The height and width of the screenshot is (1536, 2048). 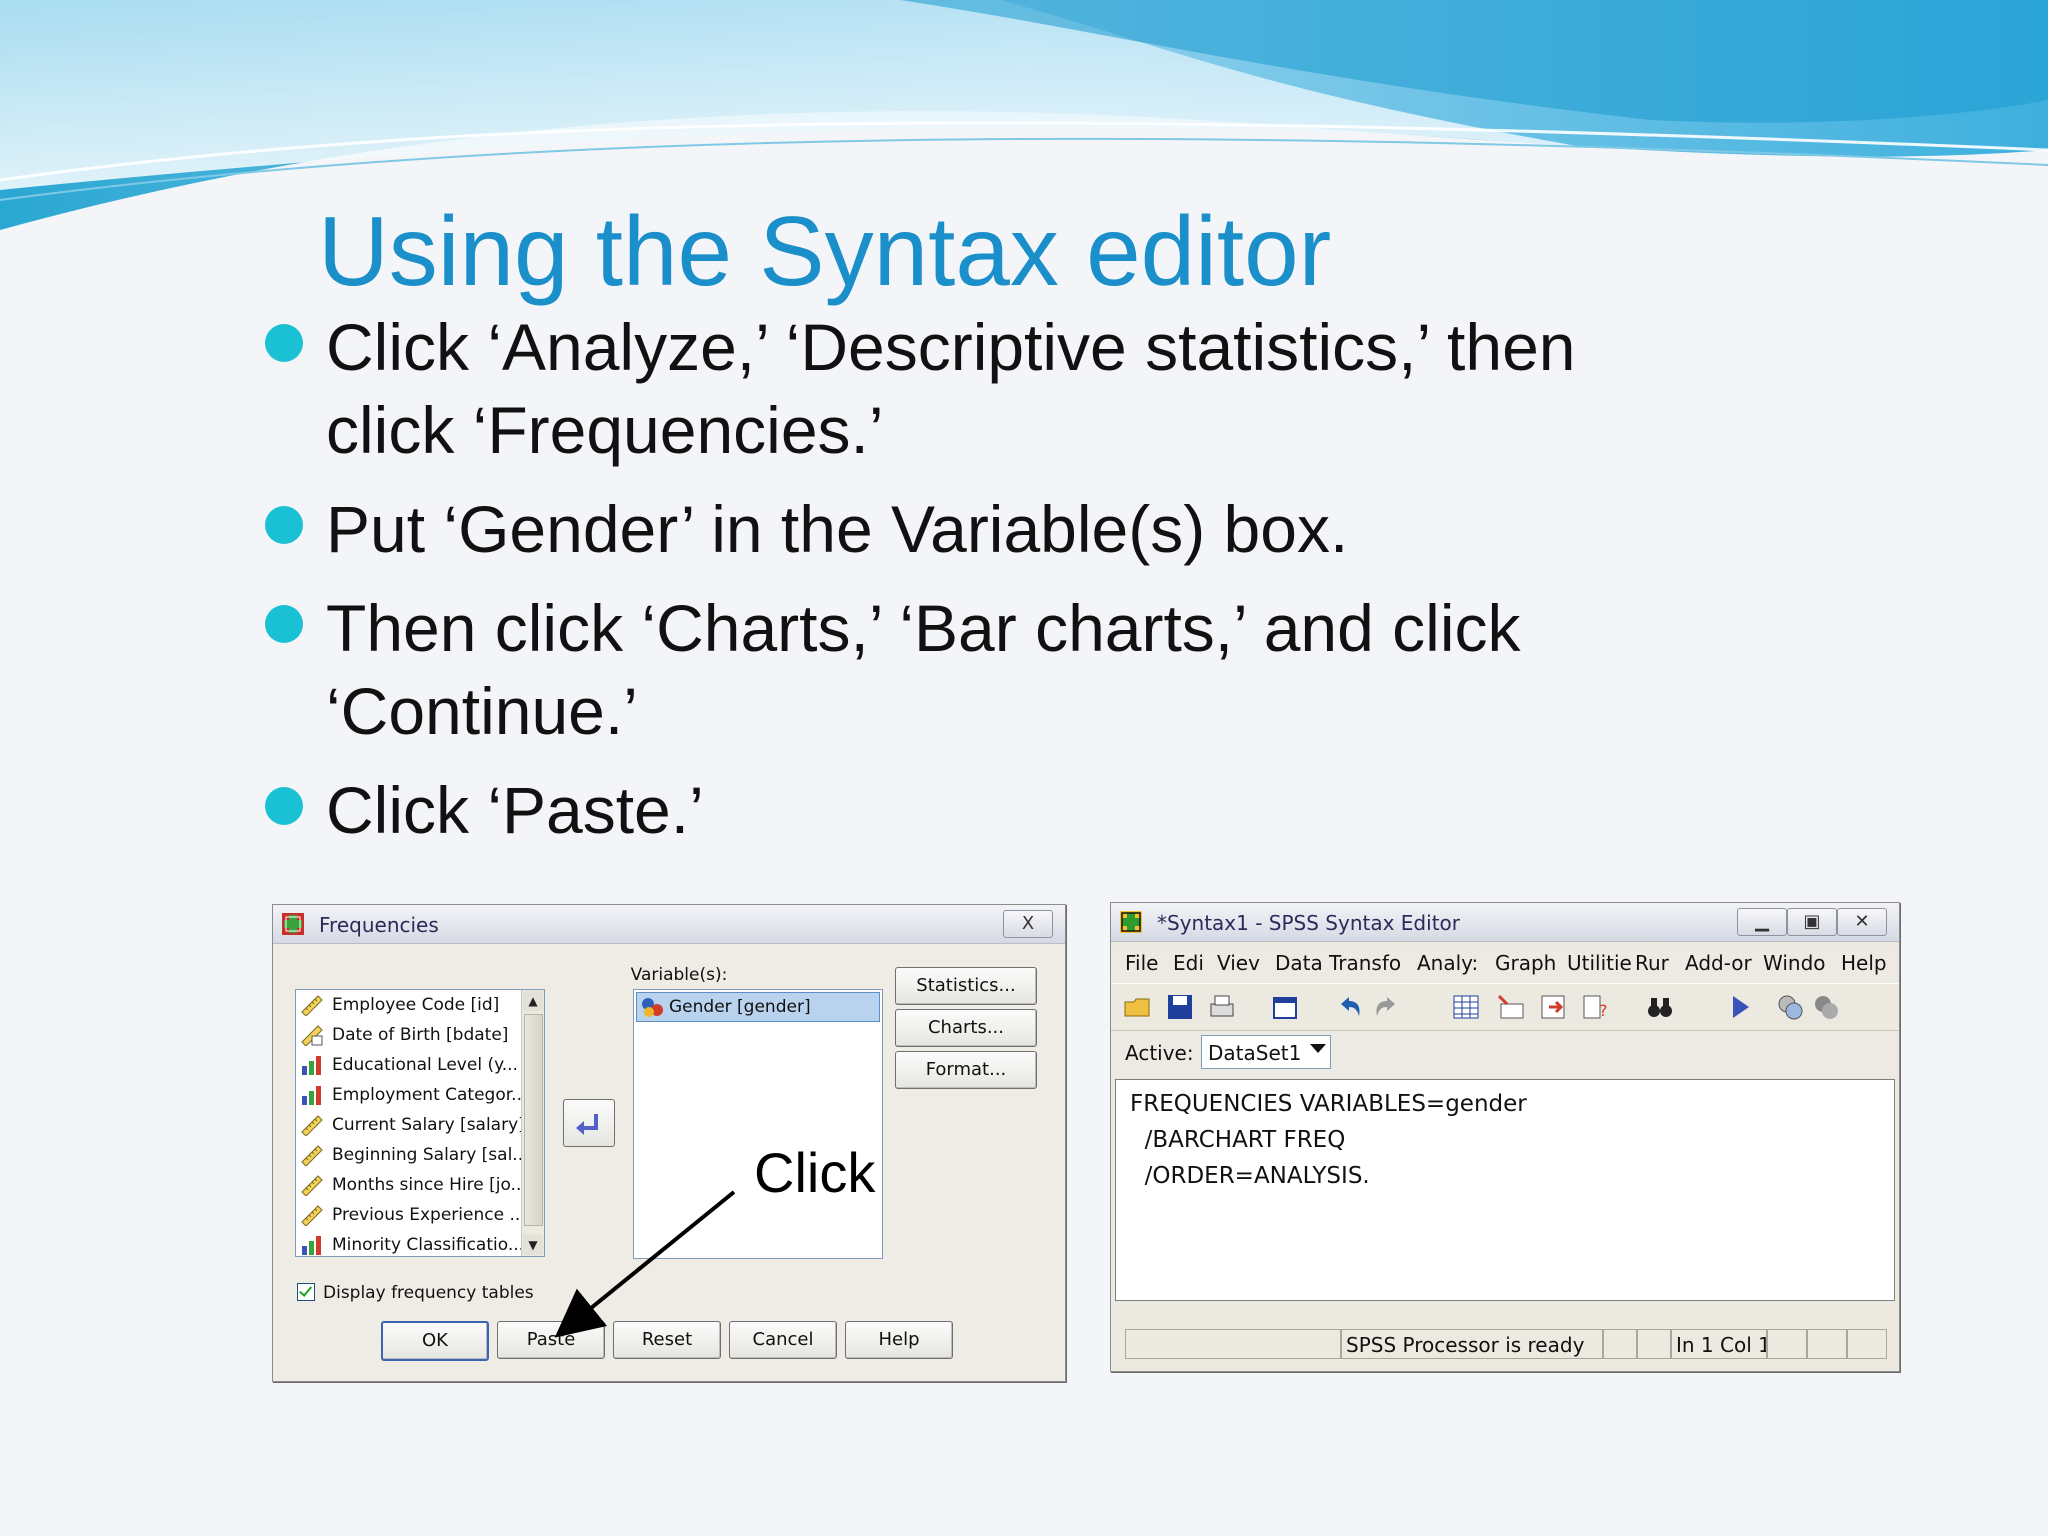 What do you see at coordinates (1238, 963) in the screenshot?
I see `menu-view: Viev` at bounding box center [1238, 963].